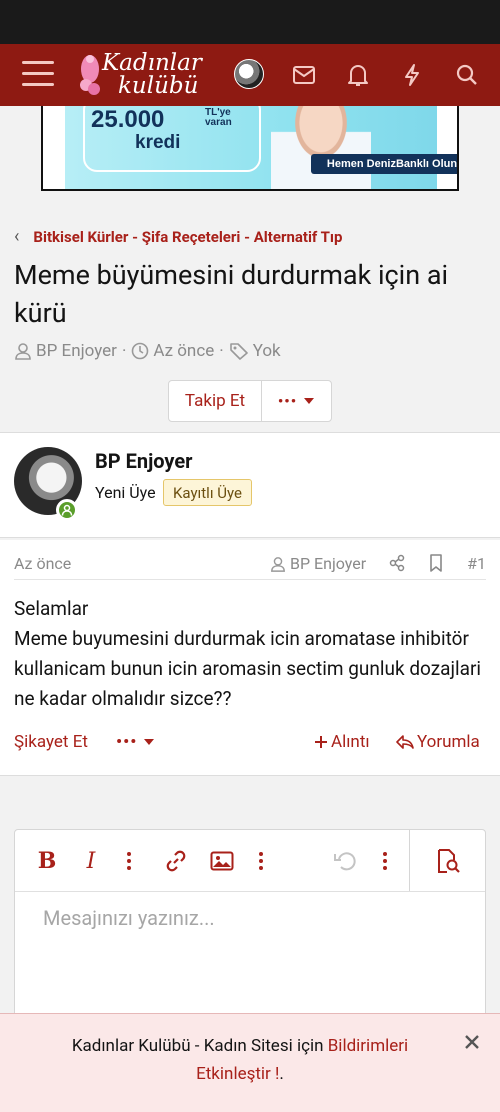 This screenshot has height=1112, width=500. I want to click on ad-cta-button: Hemen DenizBanklı Olun, so click(384, 164).